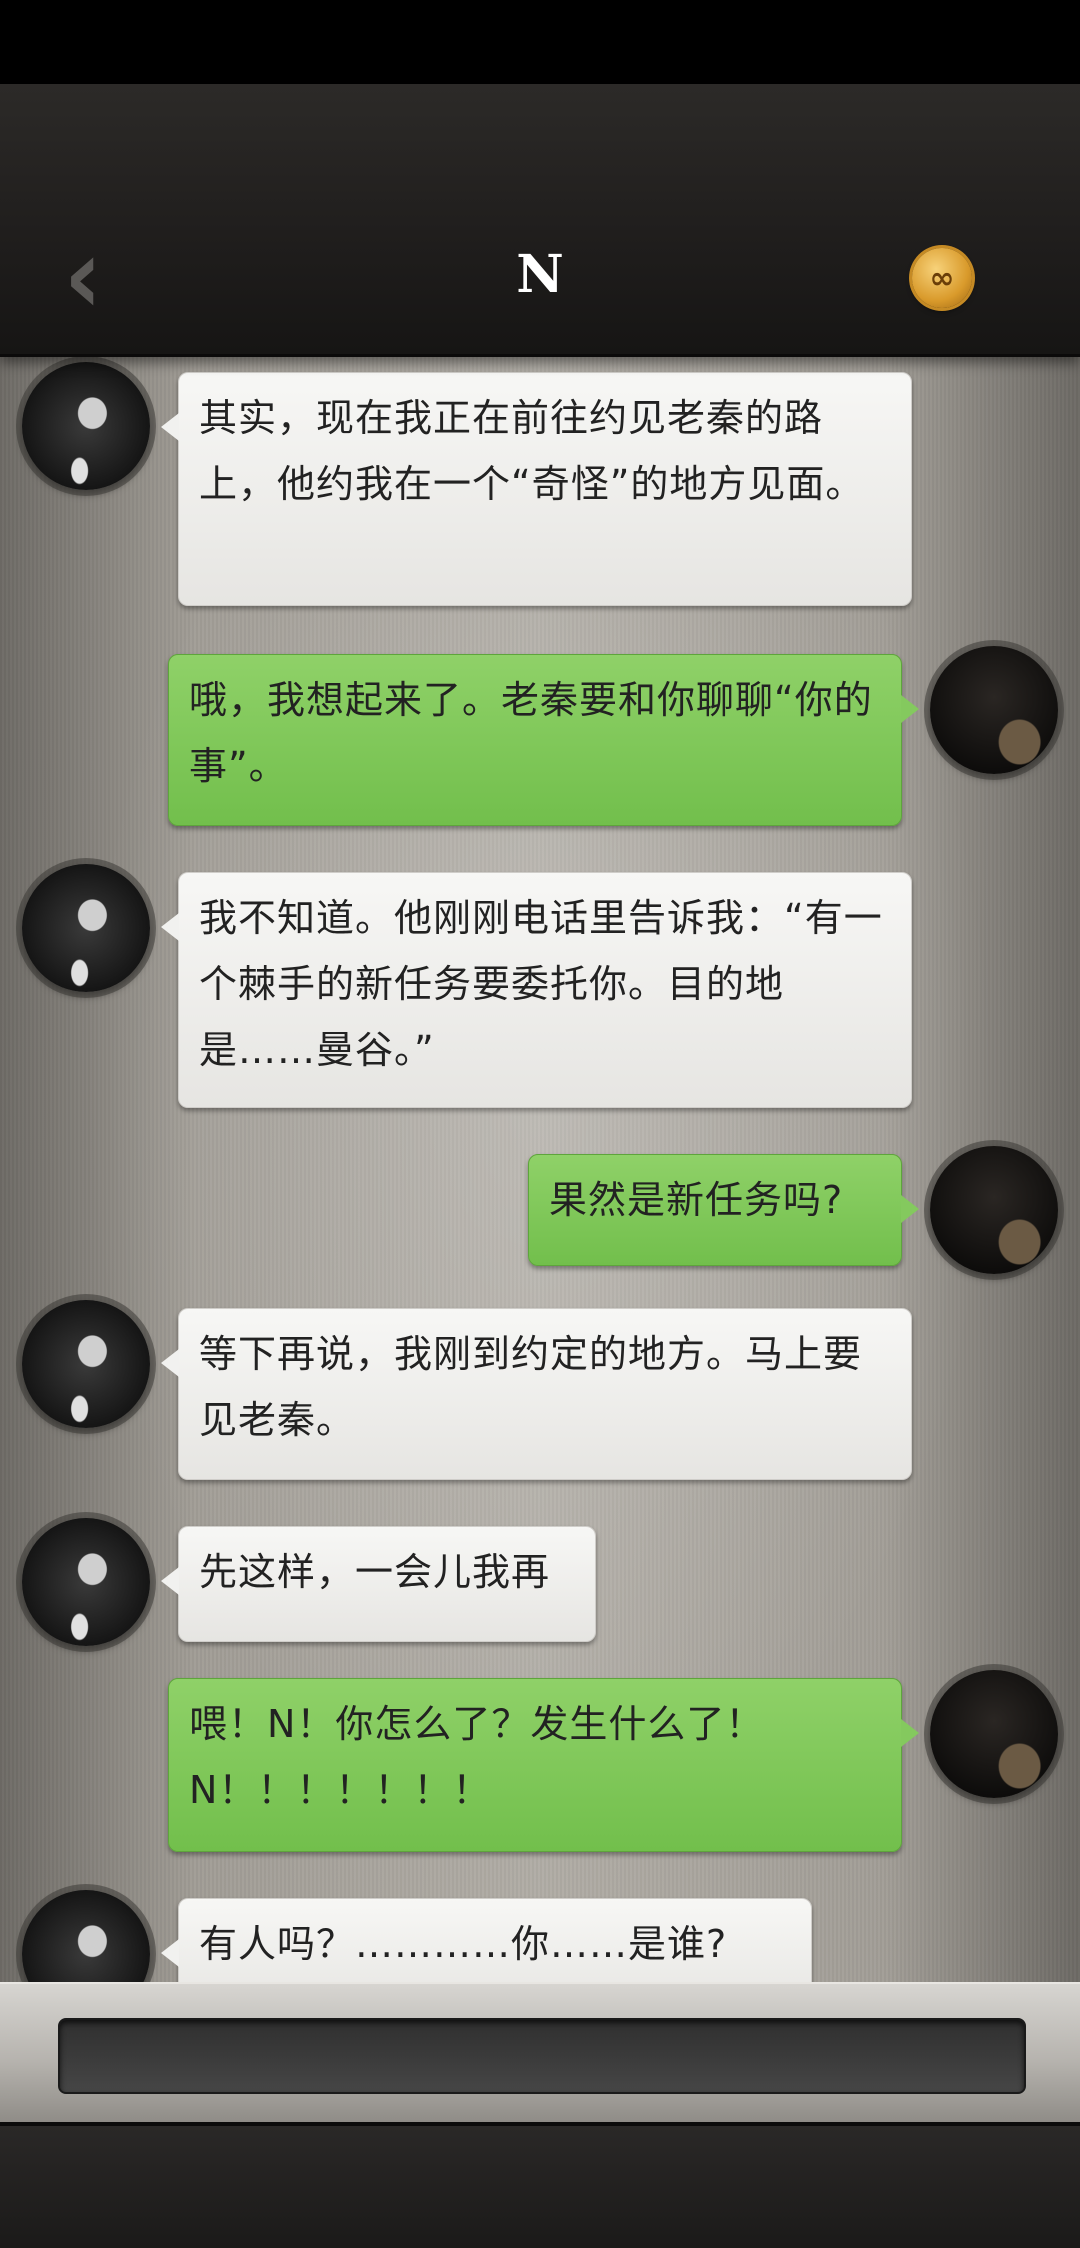 The image size is (1080, 2248). Describe the element at coordinates (541, 984) in the screenshot. I see `message-text: 我不知道。他刚刚电话里告诉我：“有一个棘手的新任务要委托你。目的地是……曼谷。”` at that location.